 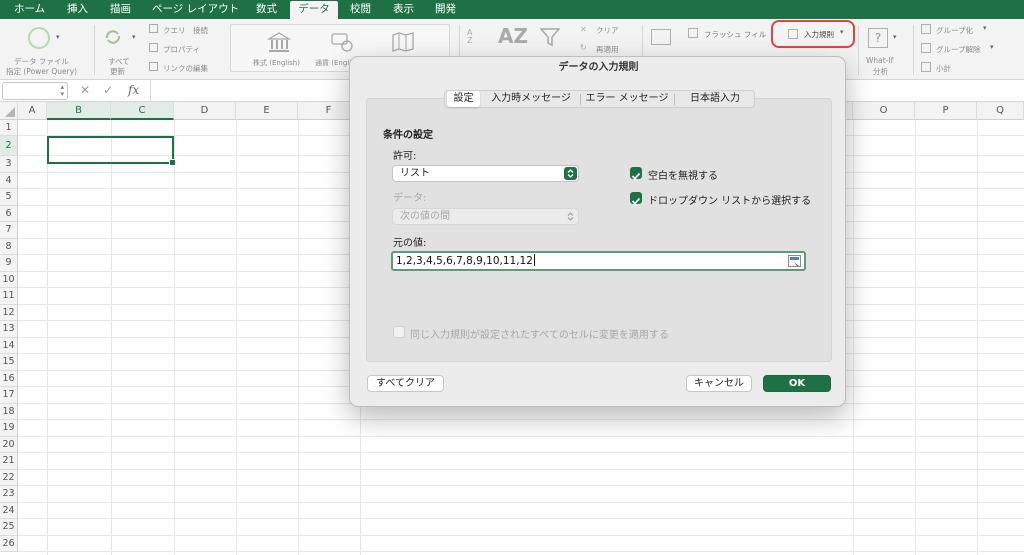 I want to click on row-header: 24, so click(x=9, y=510).